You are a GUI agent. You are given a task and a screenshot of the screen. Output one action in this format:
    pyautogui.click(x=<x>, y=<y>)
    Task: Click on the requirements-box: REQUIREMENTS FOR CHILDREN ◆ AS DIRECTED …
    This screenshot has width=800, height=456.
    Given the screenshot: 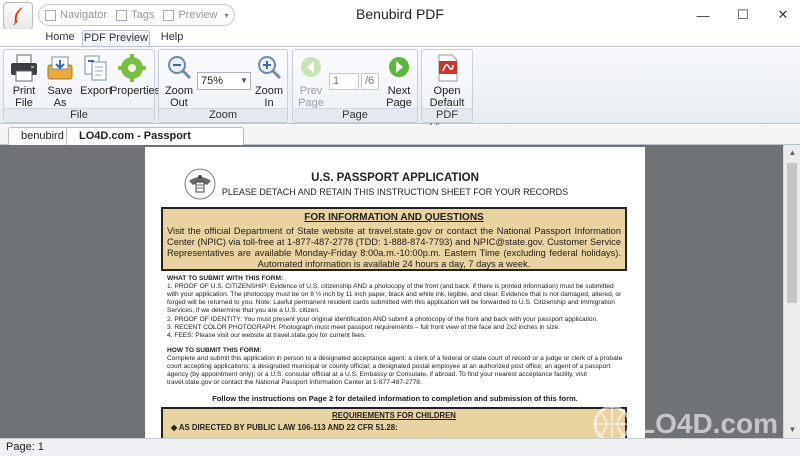 What is the action you would take?
    pyautogui.click(x=394, y=422)
    